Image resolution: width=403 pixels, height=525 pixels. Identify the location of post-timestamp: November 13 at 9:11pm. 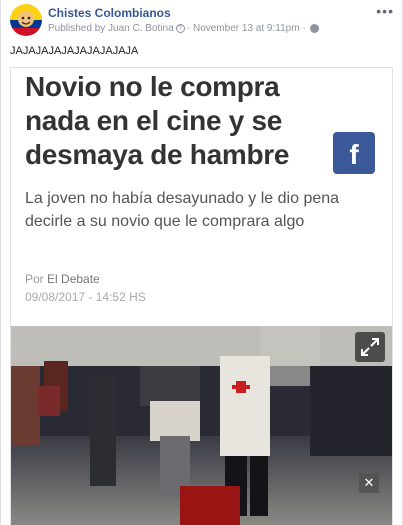
(246, 28).